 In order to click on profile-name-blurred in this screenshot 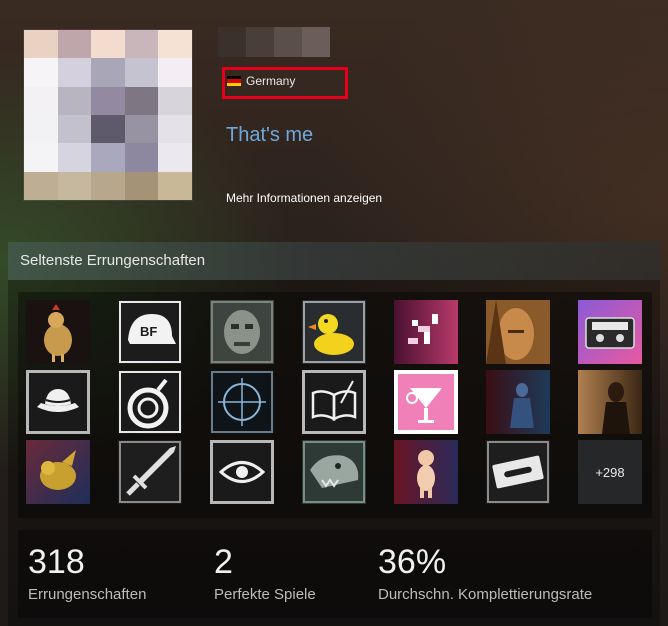, I will do `click(274, 42)`.